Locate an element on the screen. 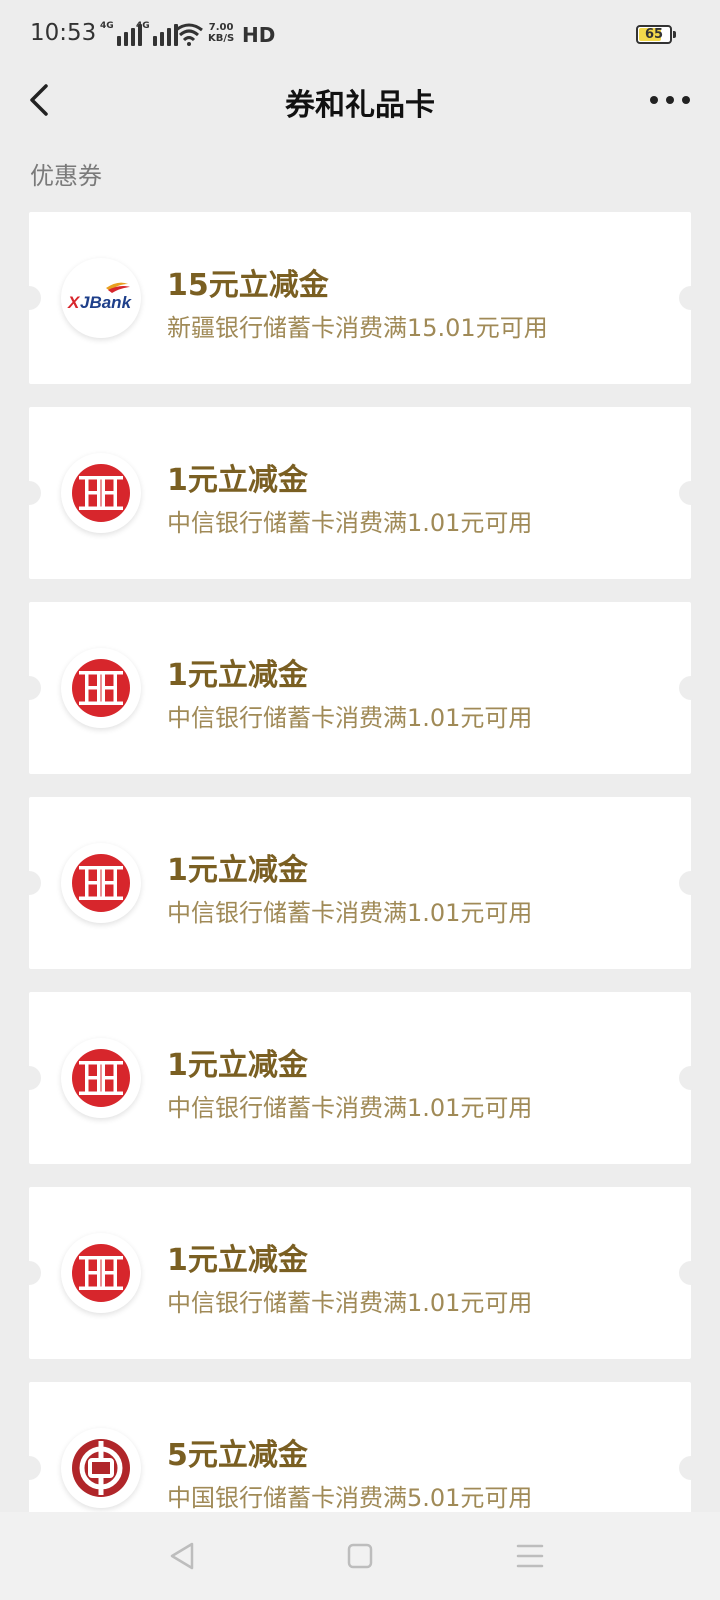 Image resolution: width=720 pixels, height=1600 pixels. menu-lines-icon is located at coordinates (530, 1556).